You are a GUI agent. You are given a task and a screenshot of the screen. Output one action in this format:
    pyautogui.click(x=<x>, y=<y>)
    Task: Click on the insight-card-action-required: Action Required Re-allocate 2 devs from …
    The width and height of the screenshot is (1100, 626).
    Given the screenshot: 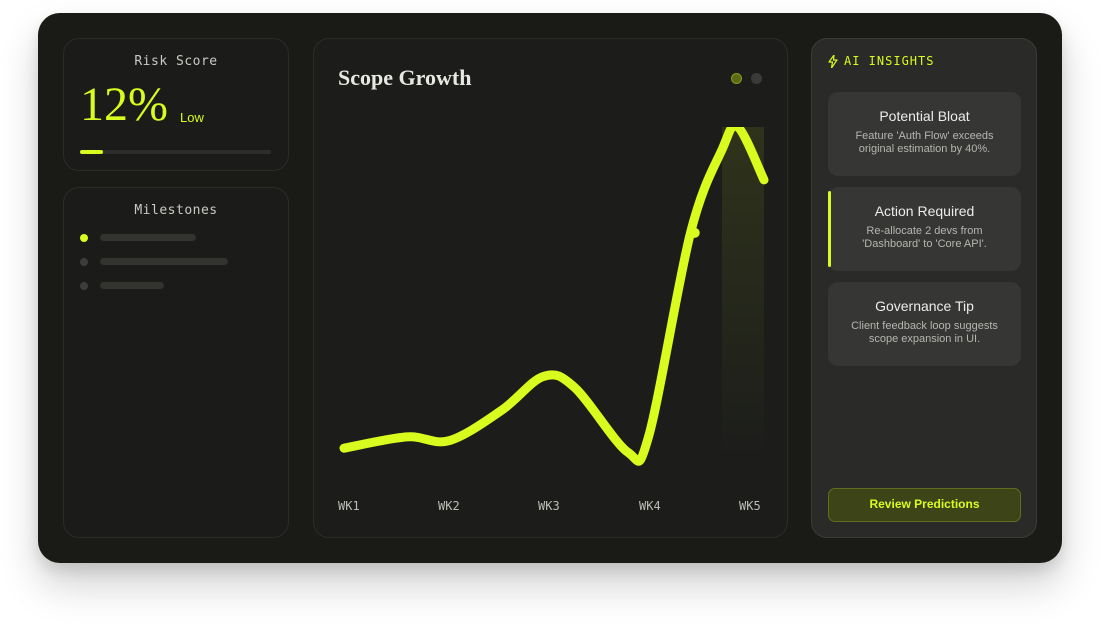 What is the action you would take?
    pyautogui.click(x=924, y=229)
    